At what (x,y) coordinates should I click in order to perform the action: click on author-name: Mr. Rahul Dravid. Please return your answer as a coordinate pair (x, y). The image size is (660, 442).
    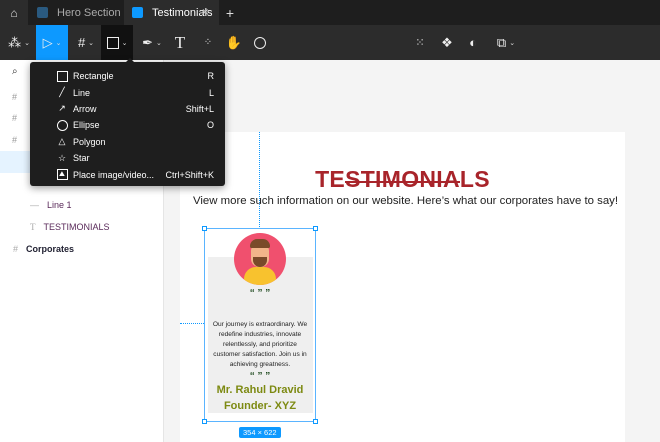
    Looking at the image, I should click on (260, 390).